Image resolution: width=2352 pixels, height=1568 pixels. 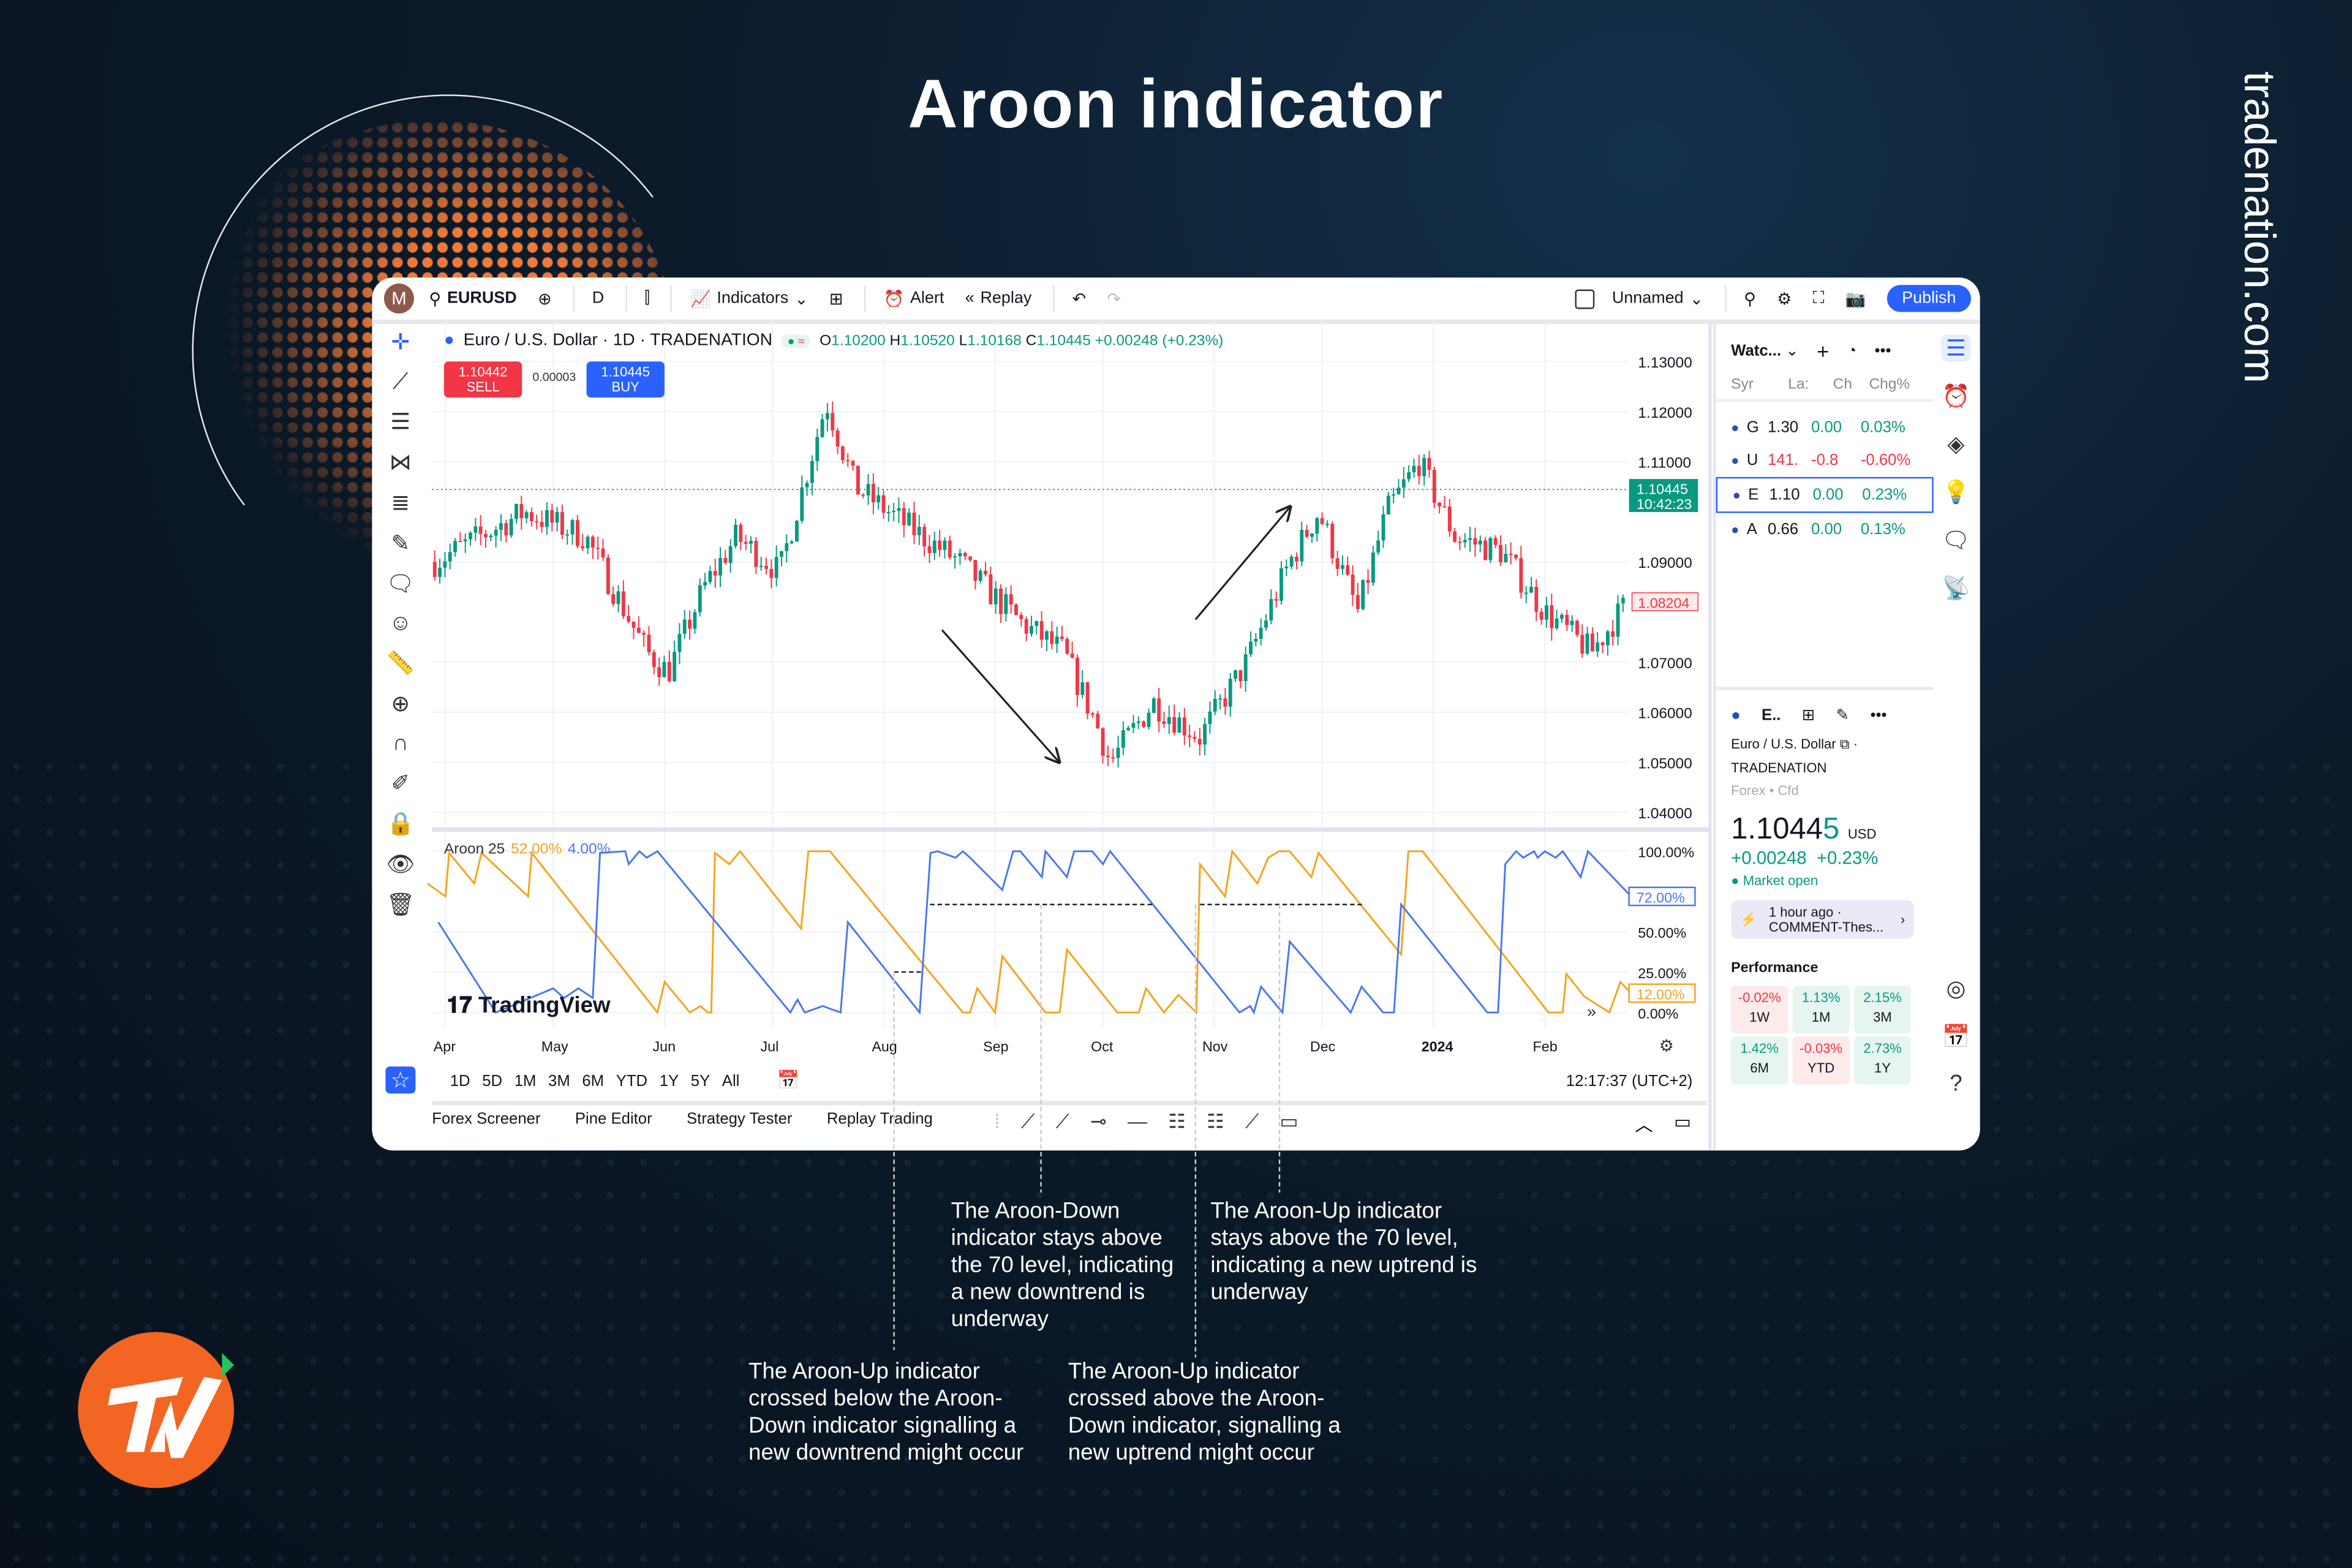 I want to click on watchlist-selector: Watc... ⌄, so click(x=1765, y=351).